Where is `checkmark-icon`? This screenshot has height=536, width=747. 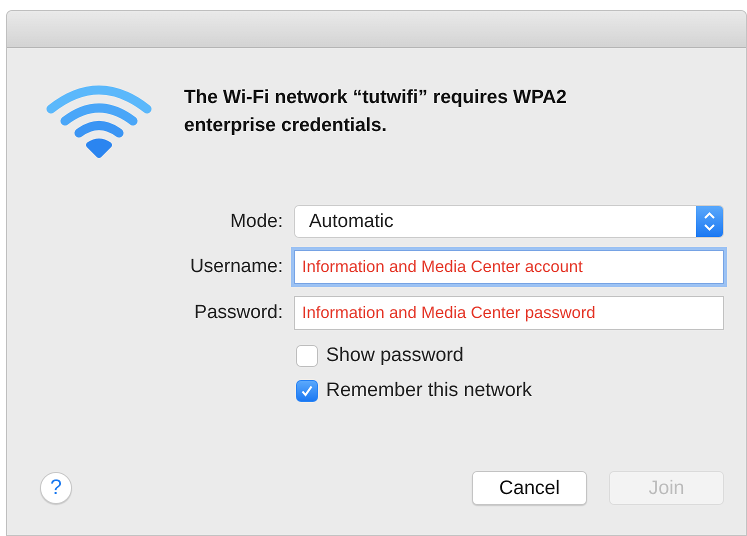
checkmark-icon is located at coordinates (307, 391).